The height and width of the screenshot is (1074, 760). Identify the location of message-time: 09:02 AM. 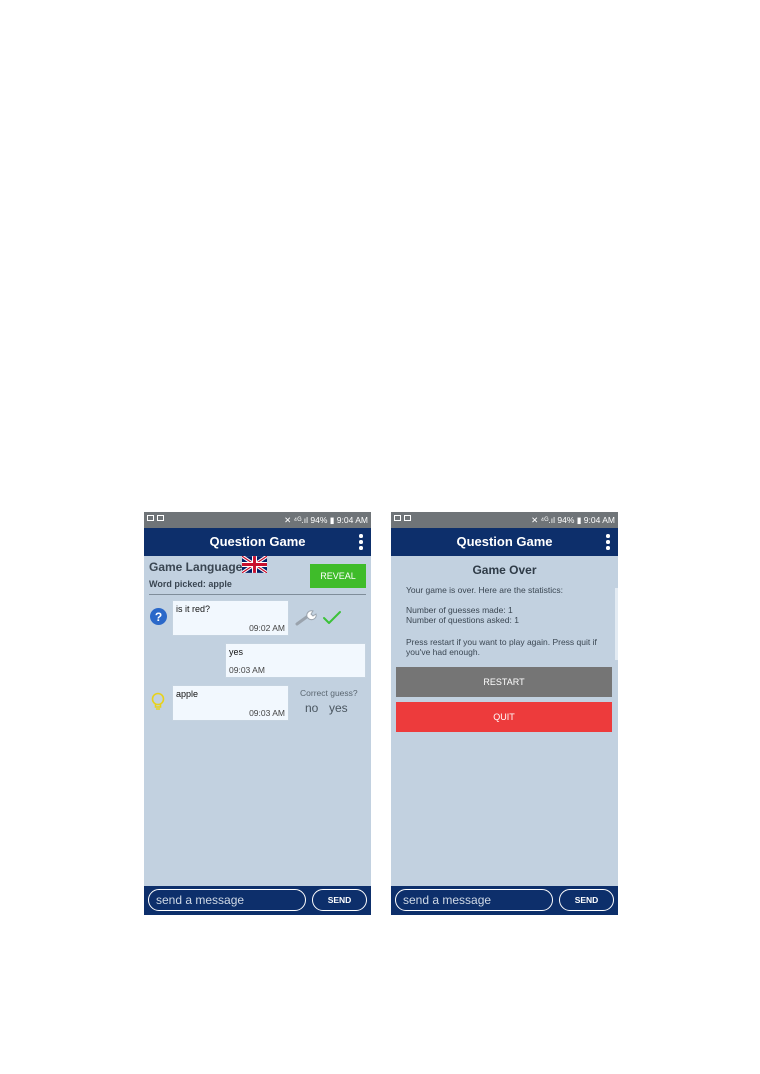
(267, 628).